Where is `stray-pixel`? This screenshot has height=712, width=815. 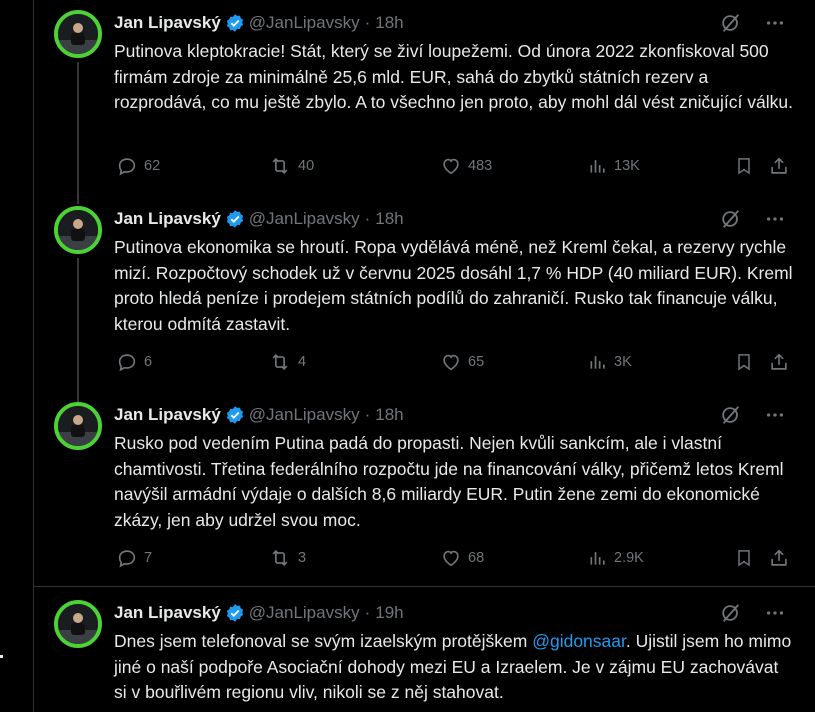
stray-pixel is located at coordinates (1, 656).